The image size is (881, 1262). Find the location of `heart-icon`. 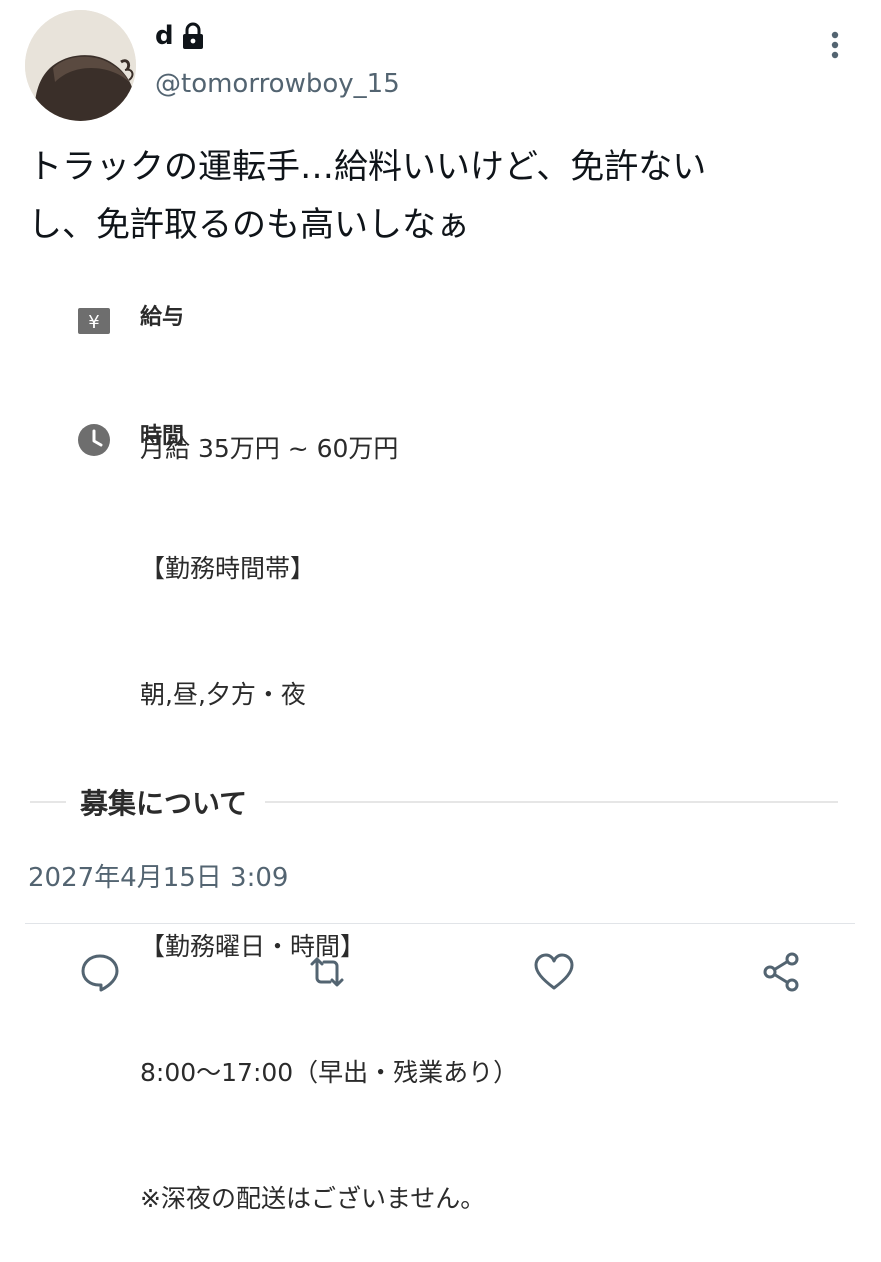

heart-icon is located at coordinates (554, 972).